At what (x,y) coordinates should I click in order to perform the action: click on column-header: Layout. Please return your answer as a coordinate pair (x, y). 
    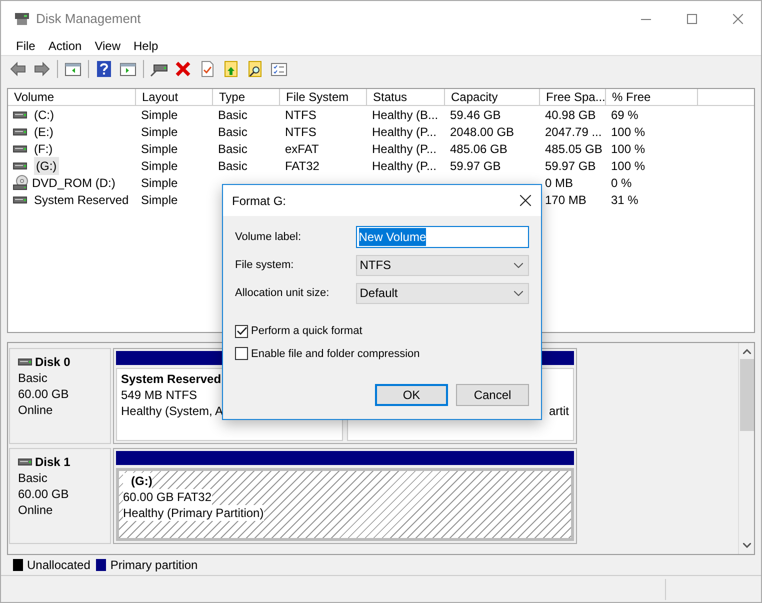
    Looking at the image, I should click on (174, 97).